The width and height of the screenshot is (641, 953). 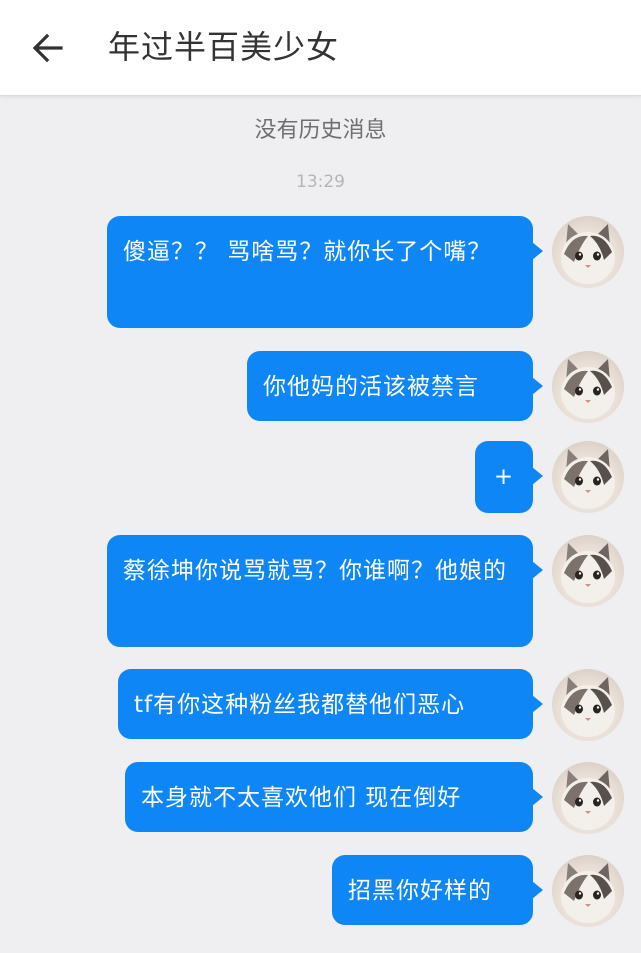 I want to click on top-bar: 年过半百美少女, so click(x=320, y=48).